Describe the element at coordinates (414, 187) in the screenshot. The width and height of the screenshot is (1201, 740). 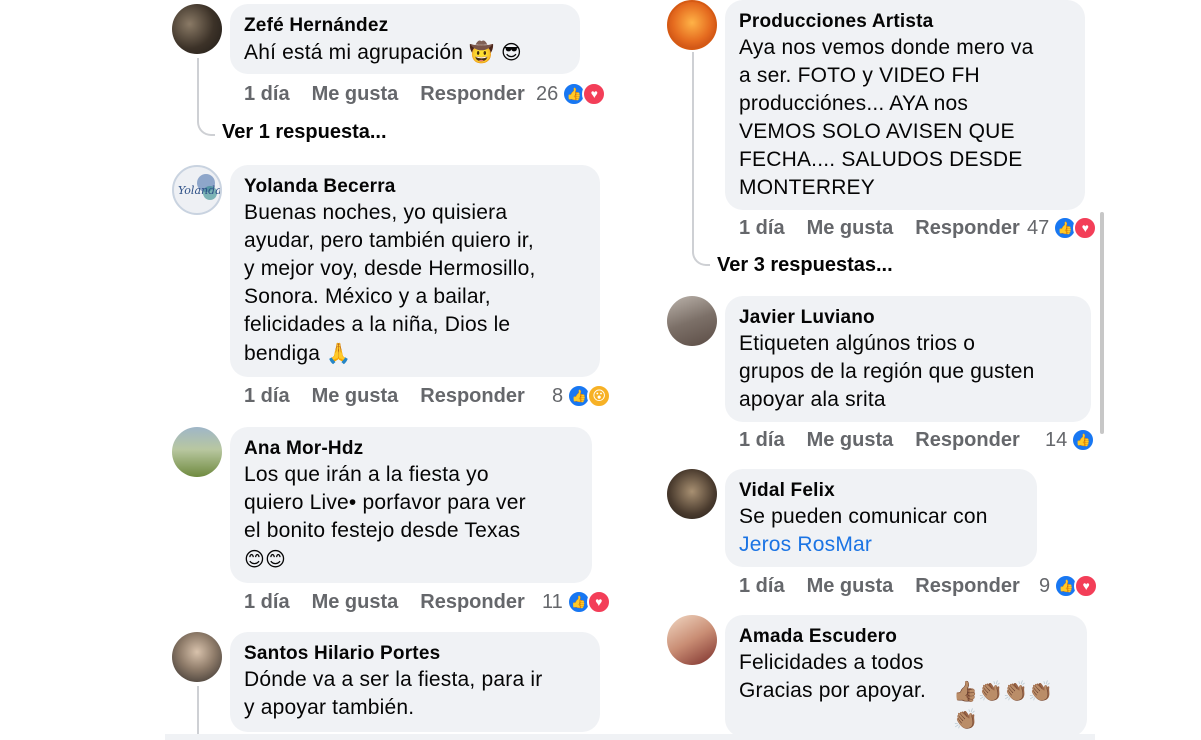
I see `comment-author: Yolanda Becerra` at that location.